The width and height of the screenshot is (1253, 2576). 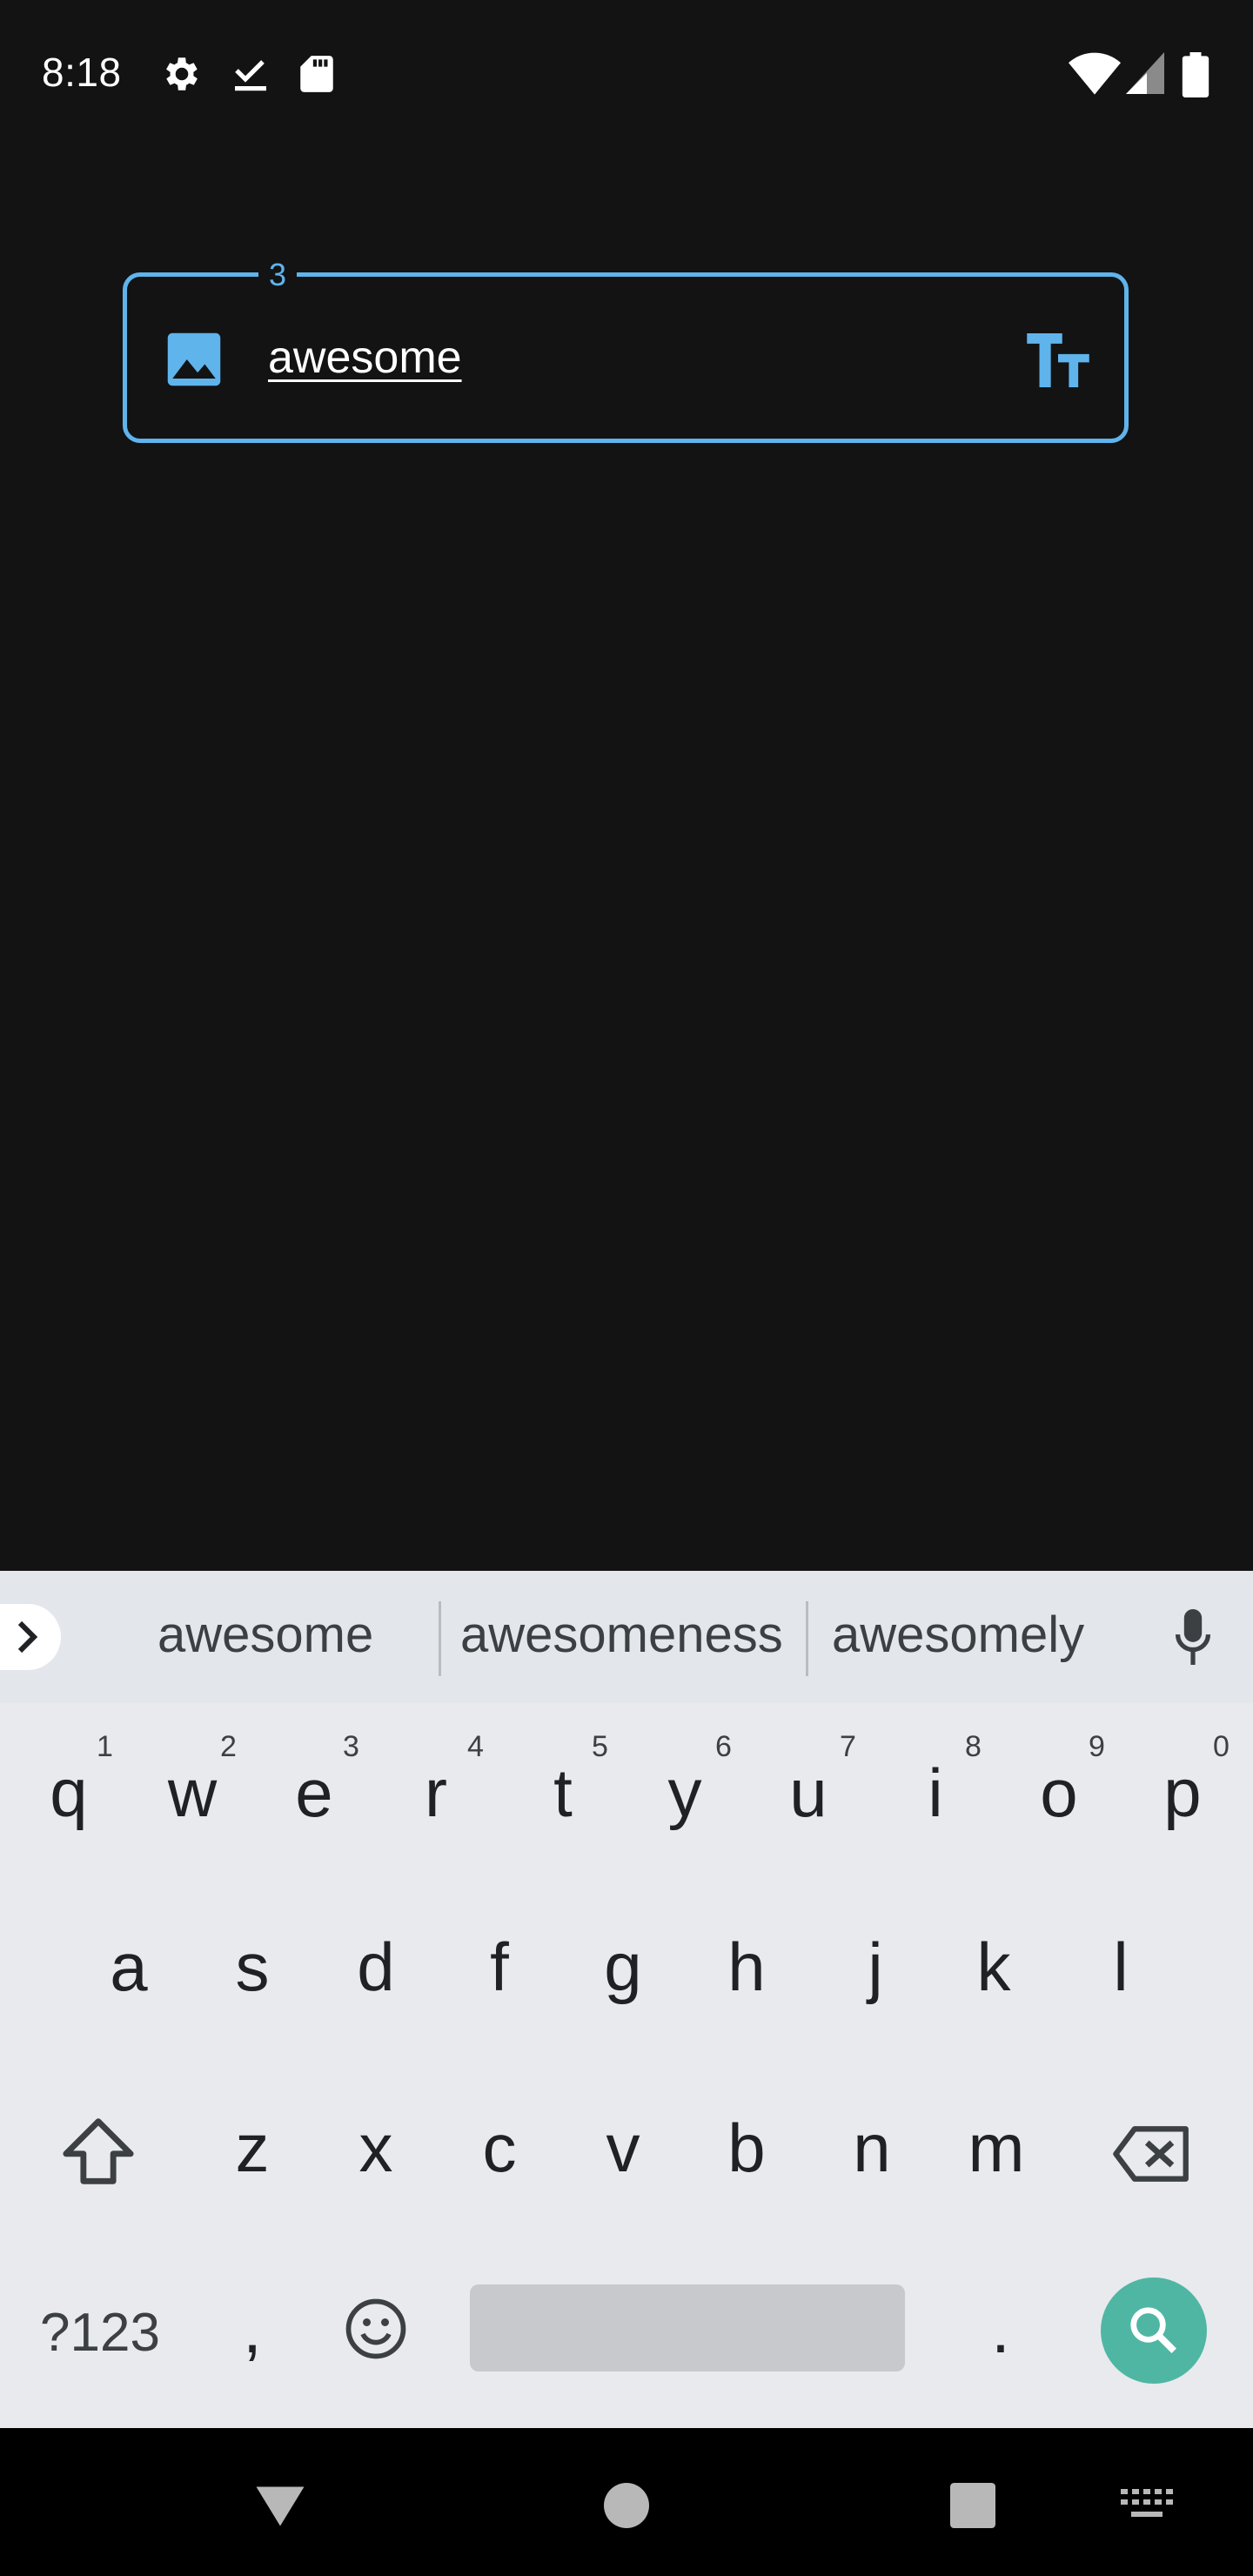 I want to click on key-v: v, so click(x=623, y=2148).